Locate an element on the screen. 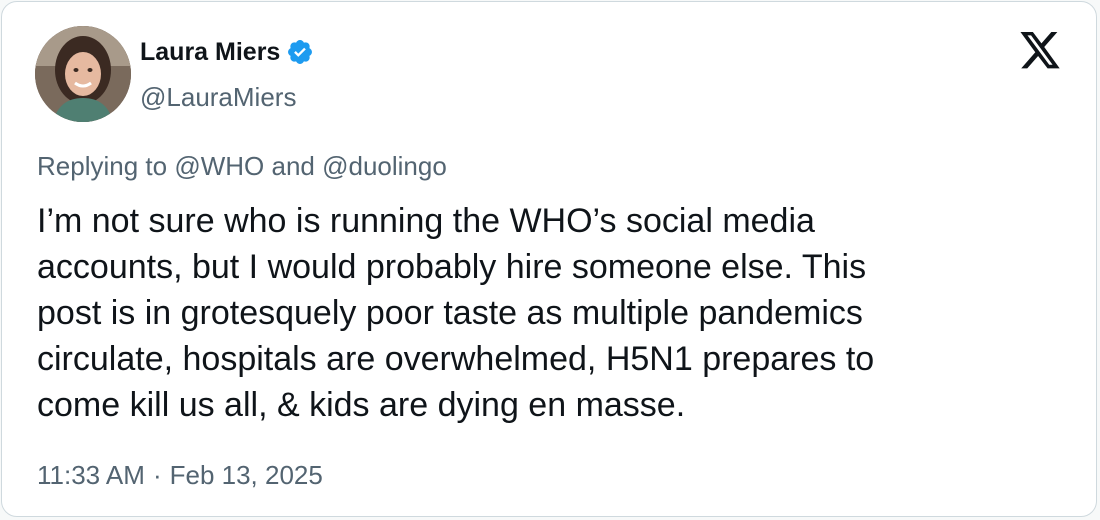  x-logo-icon is located at coordinates (1040, 52).